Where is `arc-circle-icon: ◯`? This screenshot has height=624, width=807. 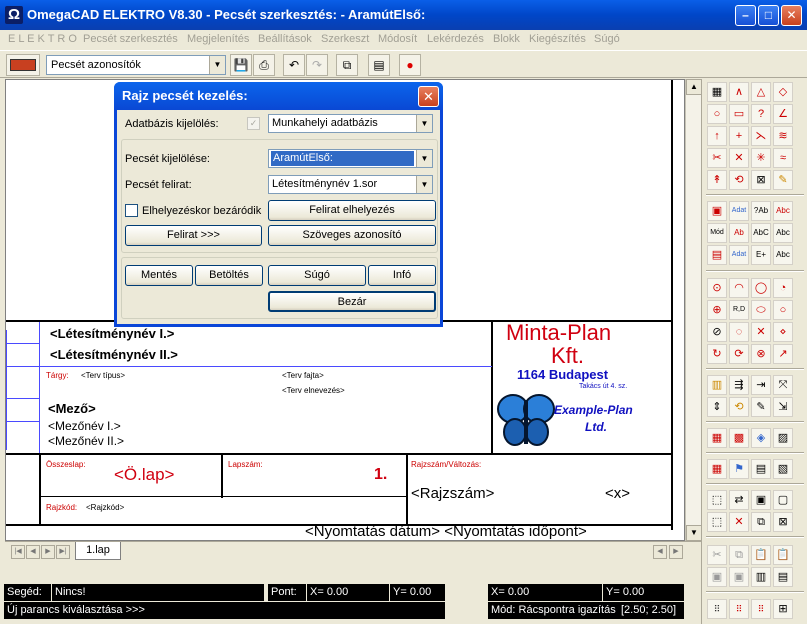 arc-circle-icon: ◯ is located at coordinates (761, 288).